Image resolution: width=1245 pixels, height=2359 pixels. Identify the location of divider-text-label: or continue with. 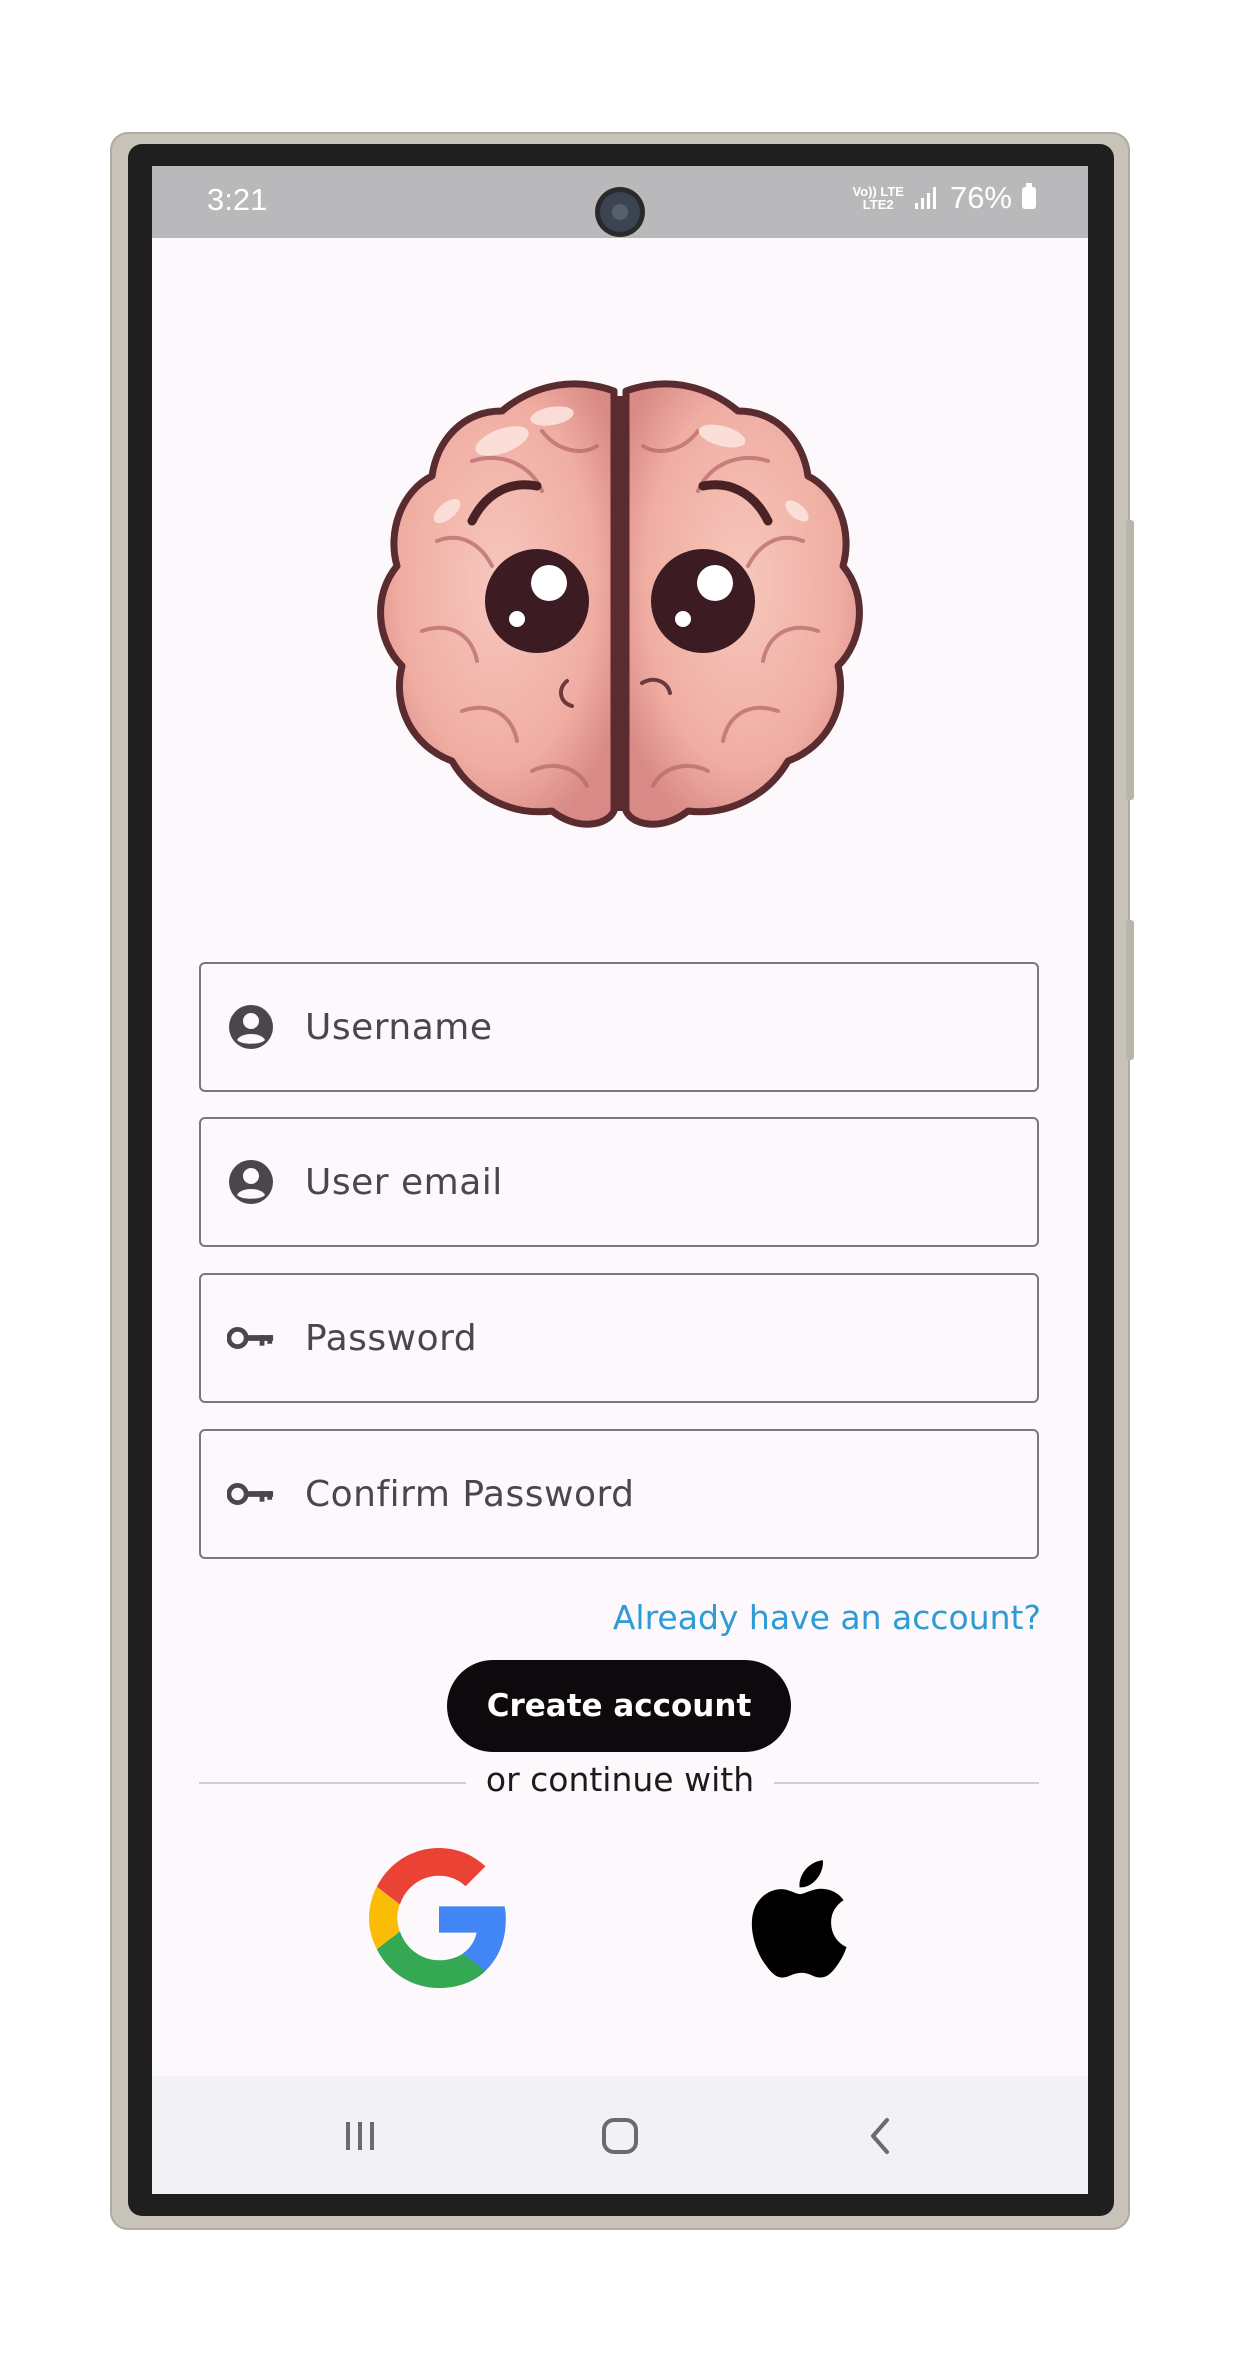
(620, 1779).